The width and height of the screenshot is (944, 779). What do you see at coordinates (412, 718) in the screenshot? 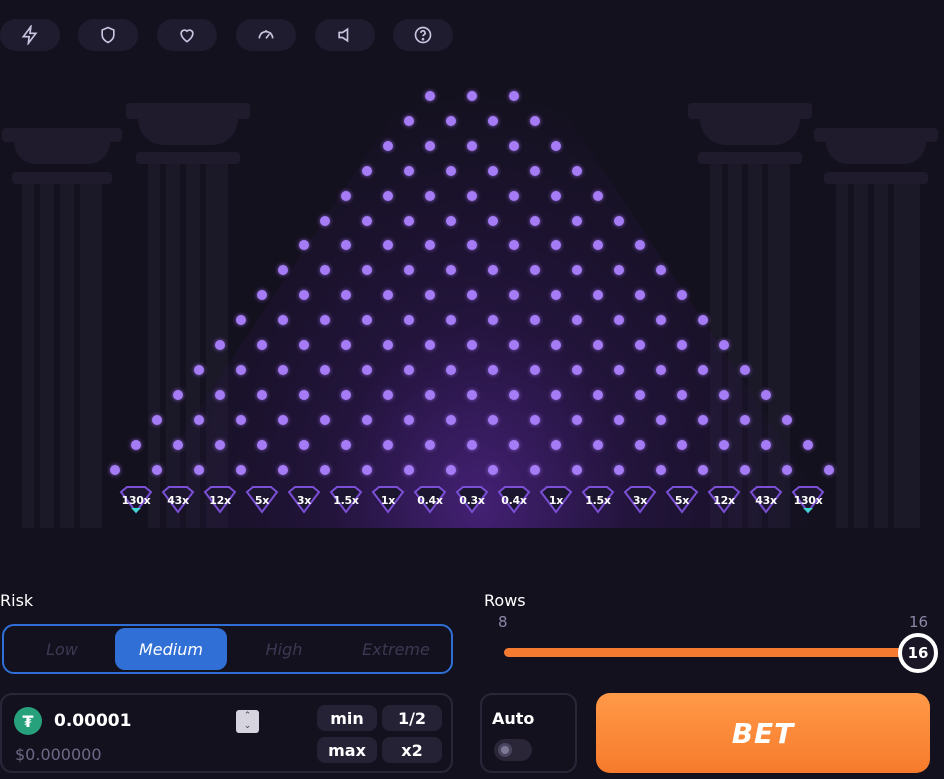
I see `half-button: 1/2` at bounding box center [412, 718].